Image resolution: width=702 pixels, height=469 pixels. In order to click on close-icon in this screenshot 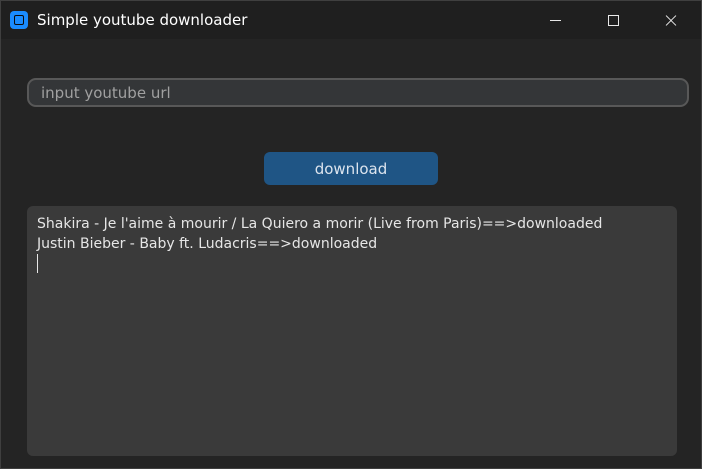, I will do `click(671, 20)`.